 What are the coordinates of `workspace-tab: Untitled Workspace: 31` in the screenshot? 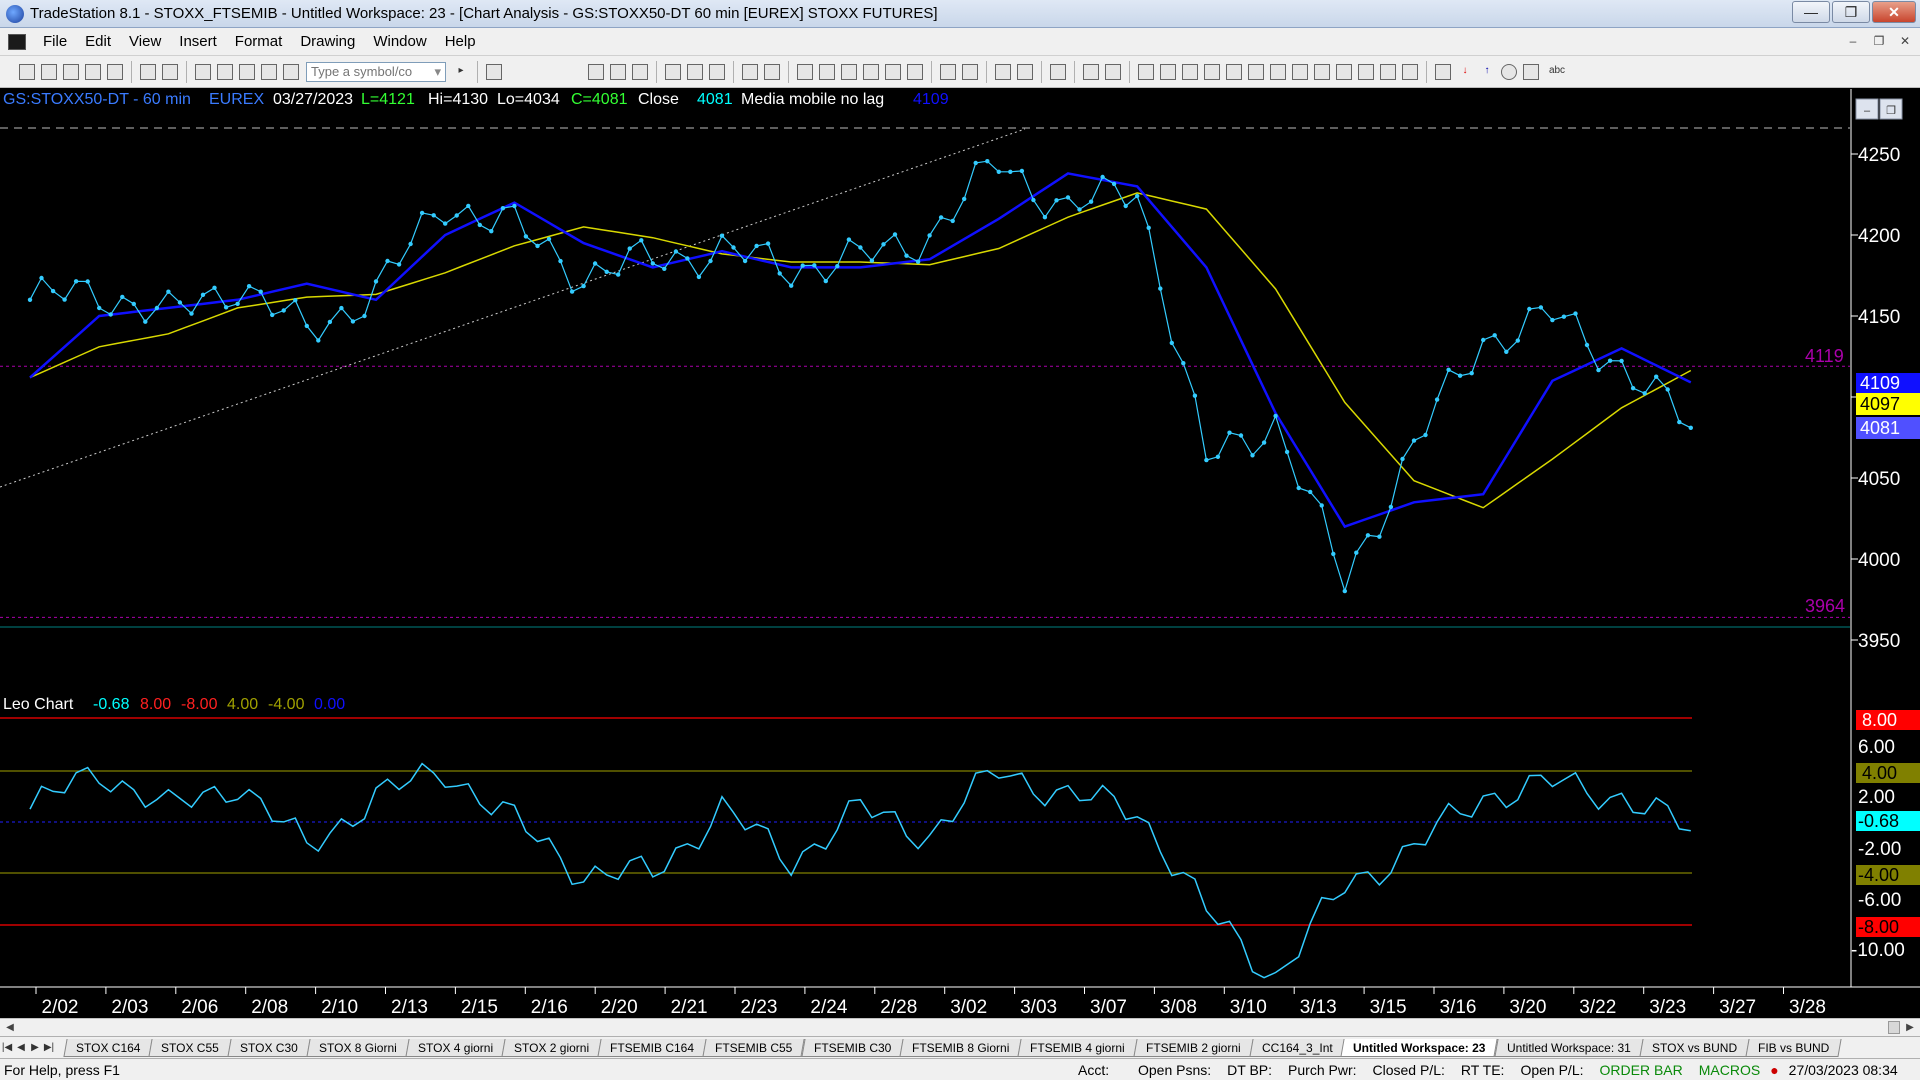 It's located at (1569, 1047).